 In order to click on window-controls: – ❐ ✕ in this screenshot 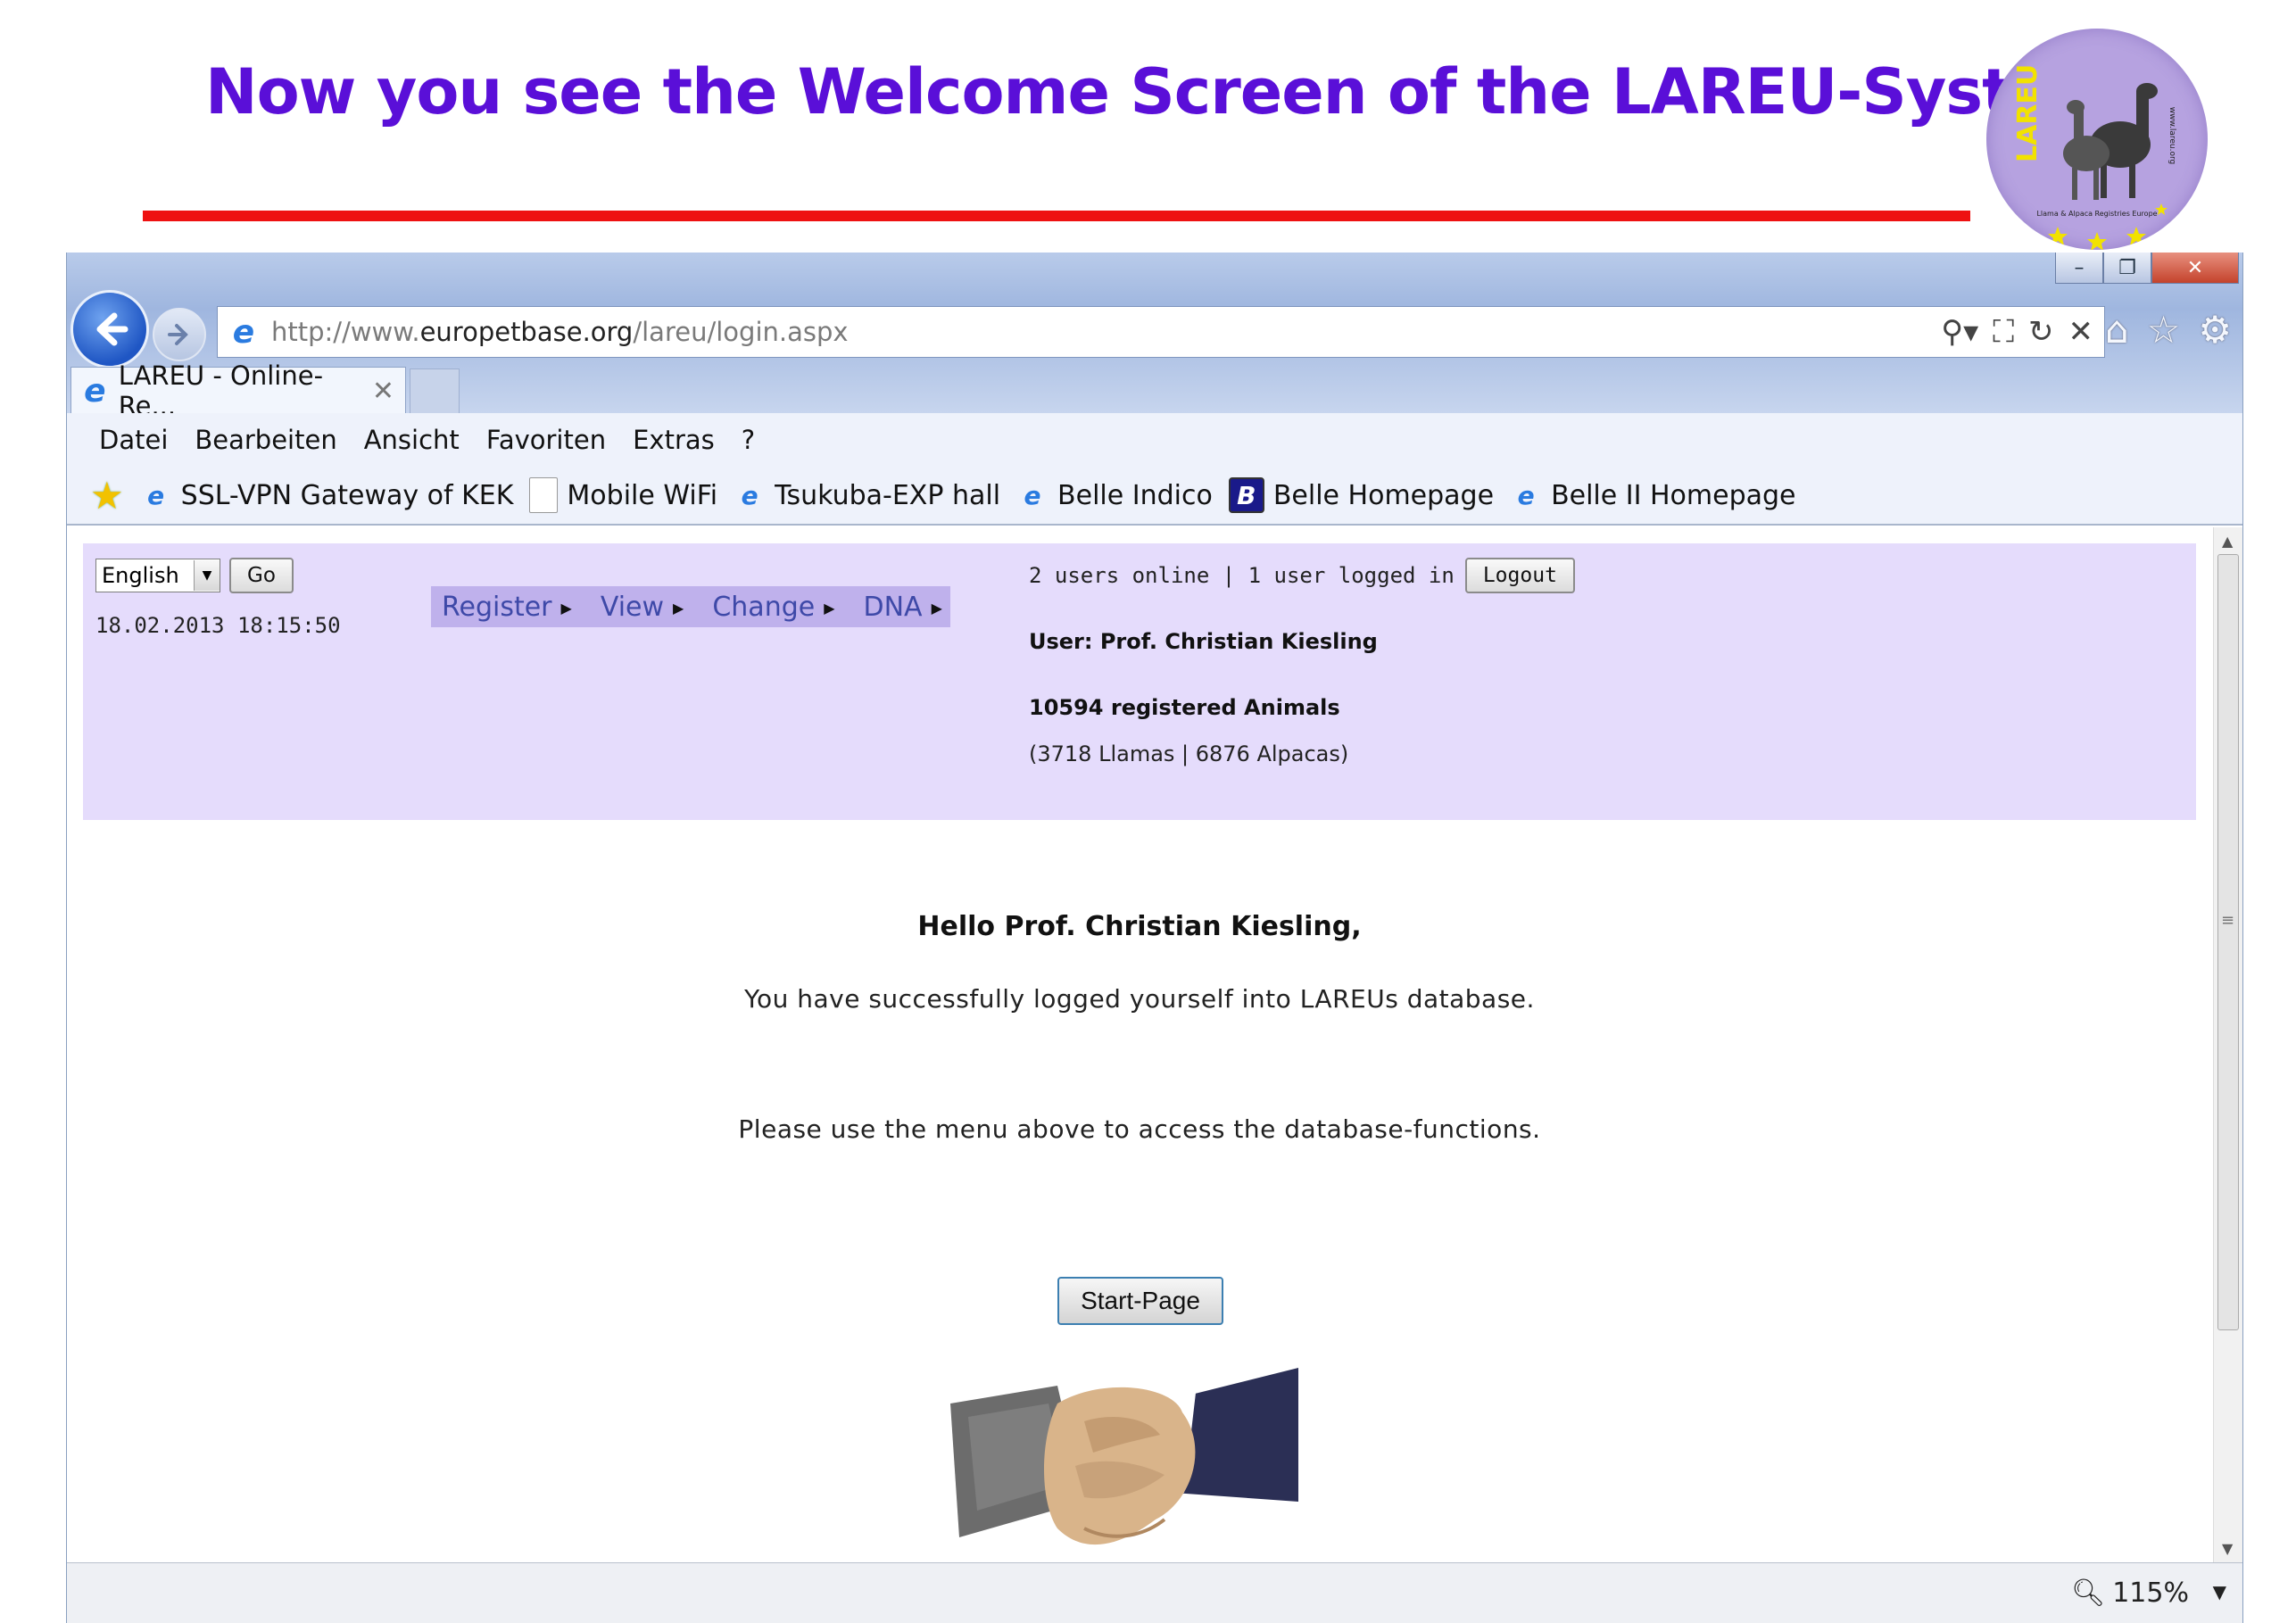, I will do `click(2147, 268)`.